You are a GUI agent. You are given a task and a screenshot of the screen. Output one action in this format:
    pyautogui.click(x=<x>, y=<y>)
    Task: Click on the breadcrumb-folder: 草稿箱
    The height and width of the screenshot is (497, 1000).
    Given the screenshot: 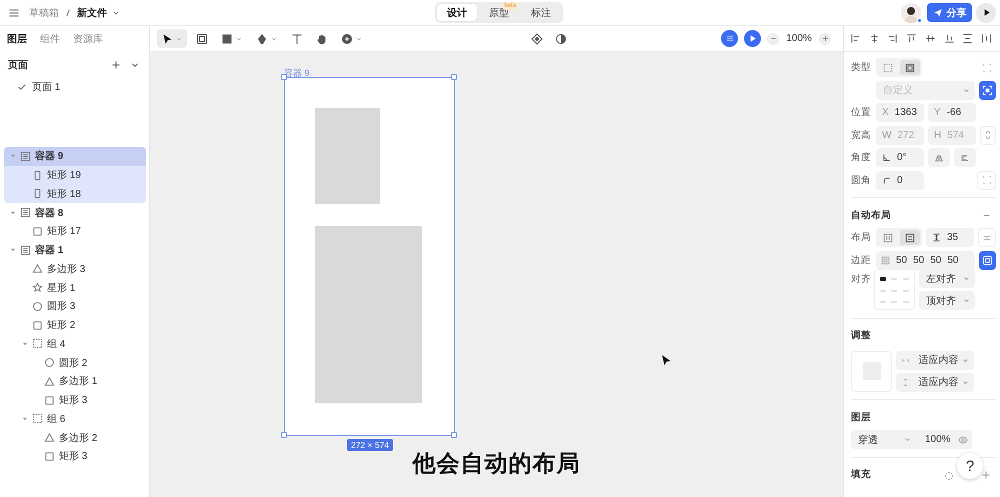 What is the action you would take?
    pyautogui.click(x=44, y=13)
    